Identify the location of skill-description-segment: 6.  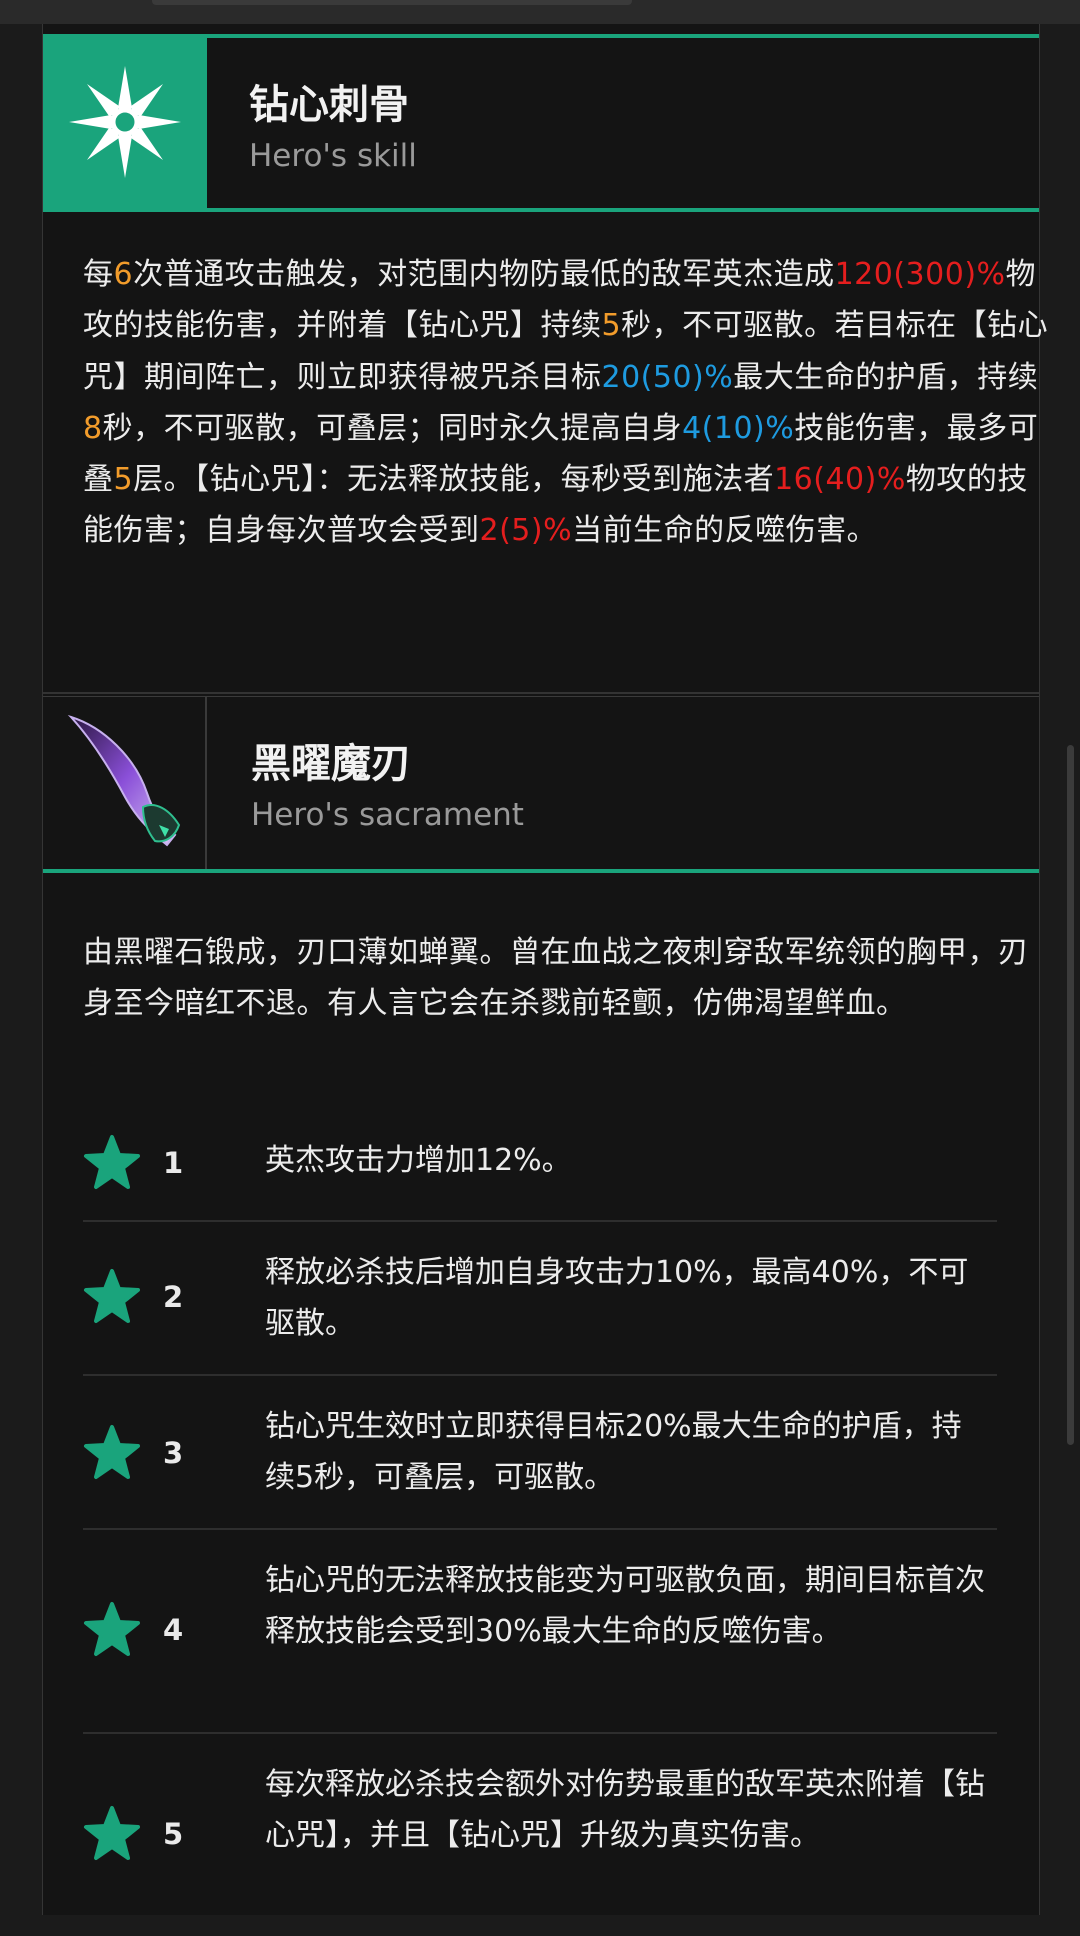
(123, 274).